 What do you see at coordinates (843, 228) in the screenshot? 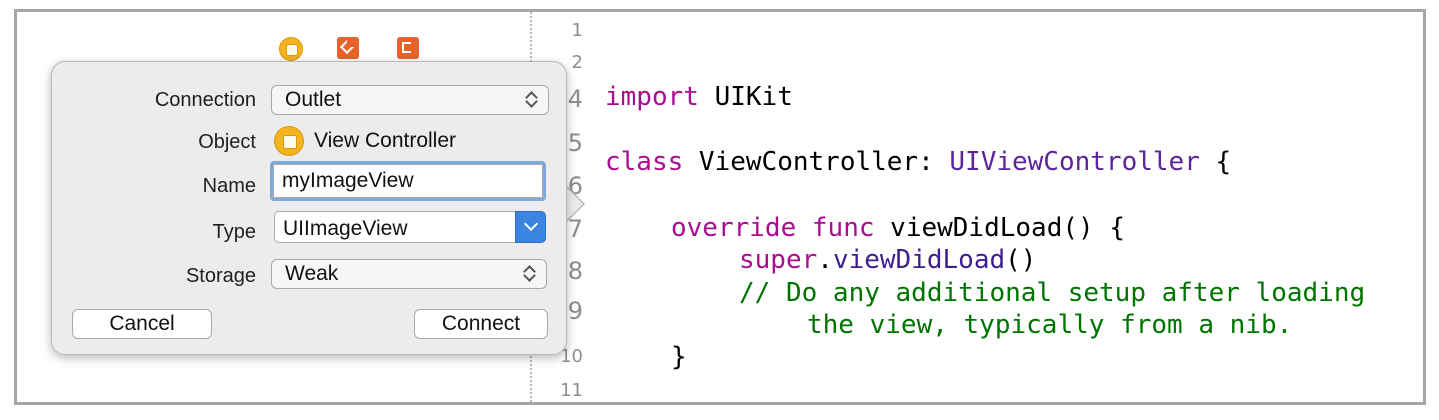
I see `code-token: func` at bounding box center [843, 228].